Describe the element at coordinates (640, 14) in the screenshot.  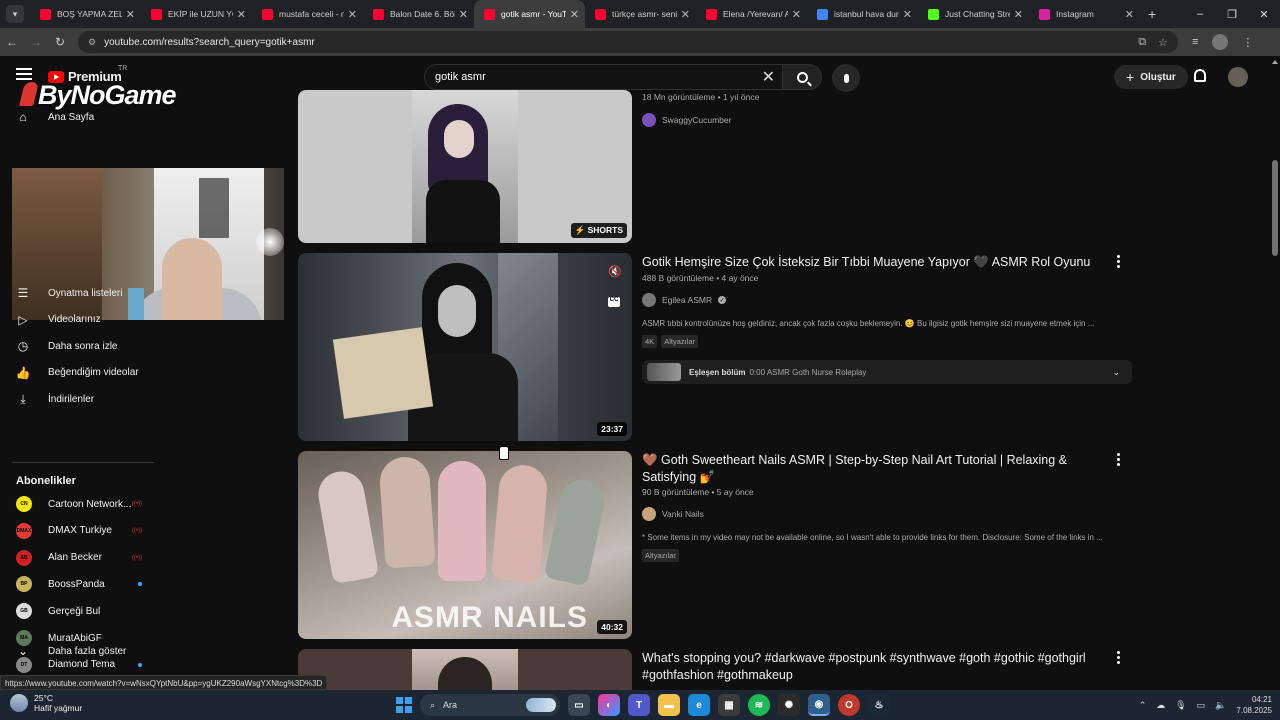
I see `browser-tab: türkçe asmr- seni ✕` at that location.